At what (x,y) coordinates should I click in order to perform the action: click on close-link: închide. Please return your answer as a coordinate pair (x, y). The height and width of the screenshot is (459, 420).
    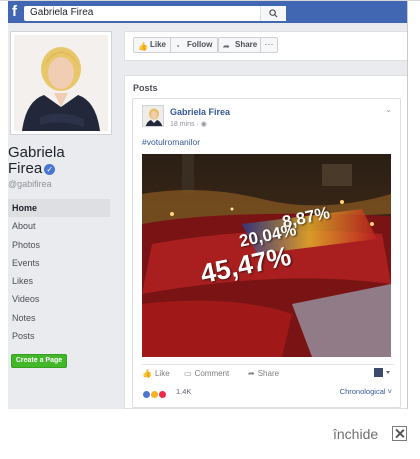
    Looking at the image, I should click on (355, 434).